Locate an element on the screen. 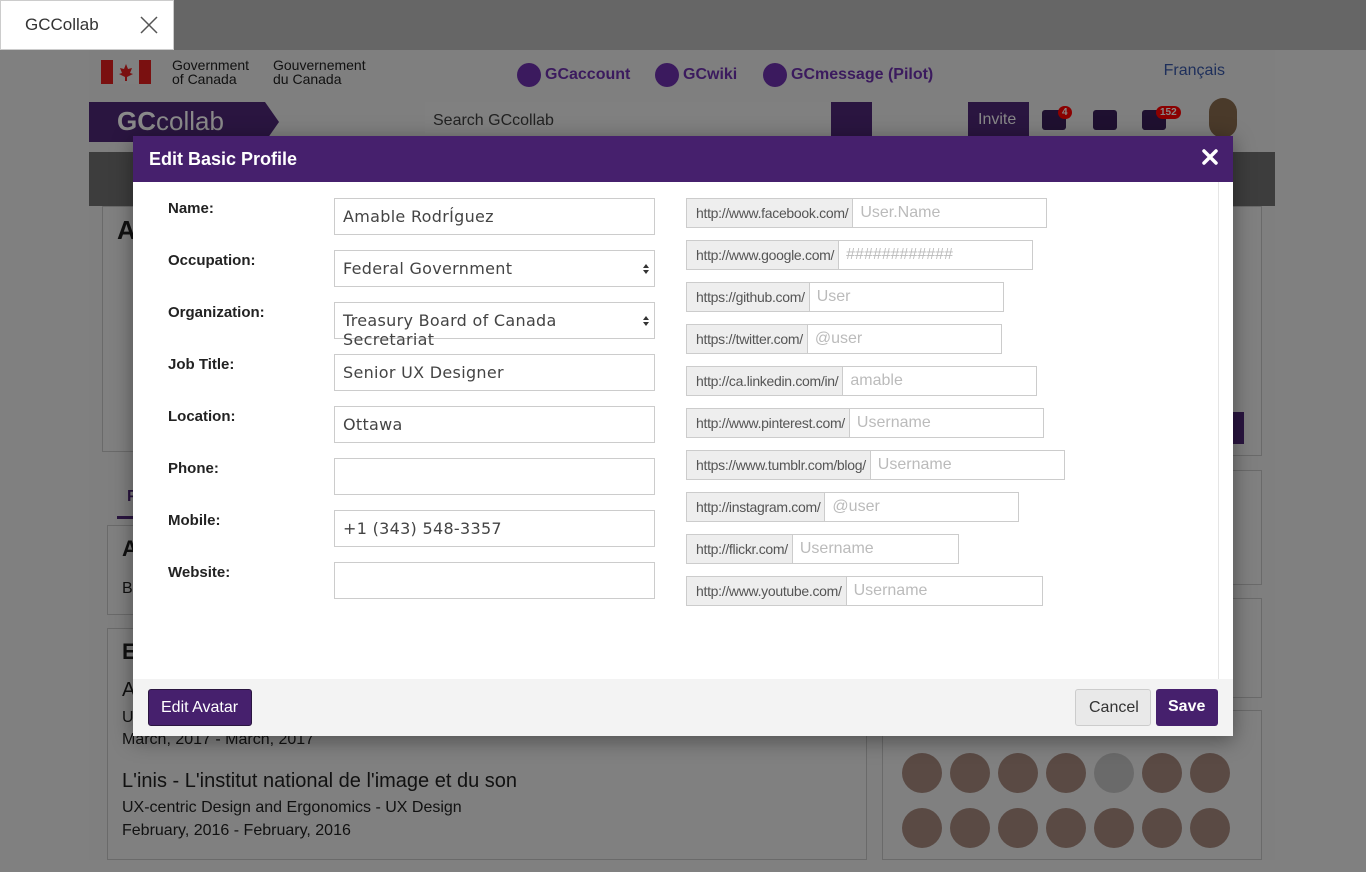 This screenshot has width=1366, height=872. social-link-row: http://www.facebook.com/User.Name is located at coordinates (867, 213).